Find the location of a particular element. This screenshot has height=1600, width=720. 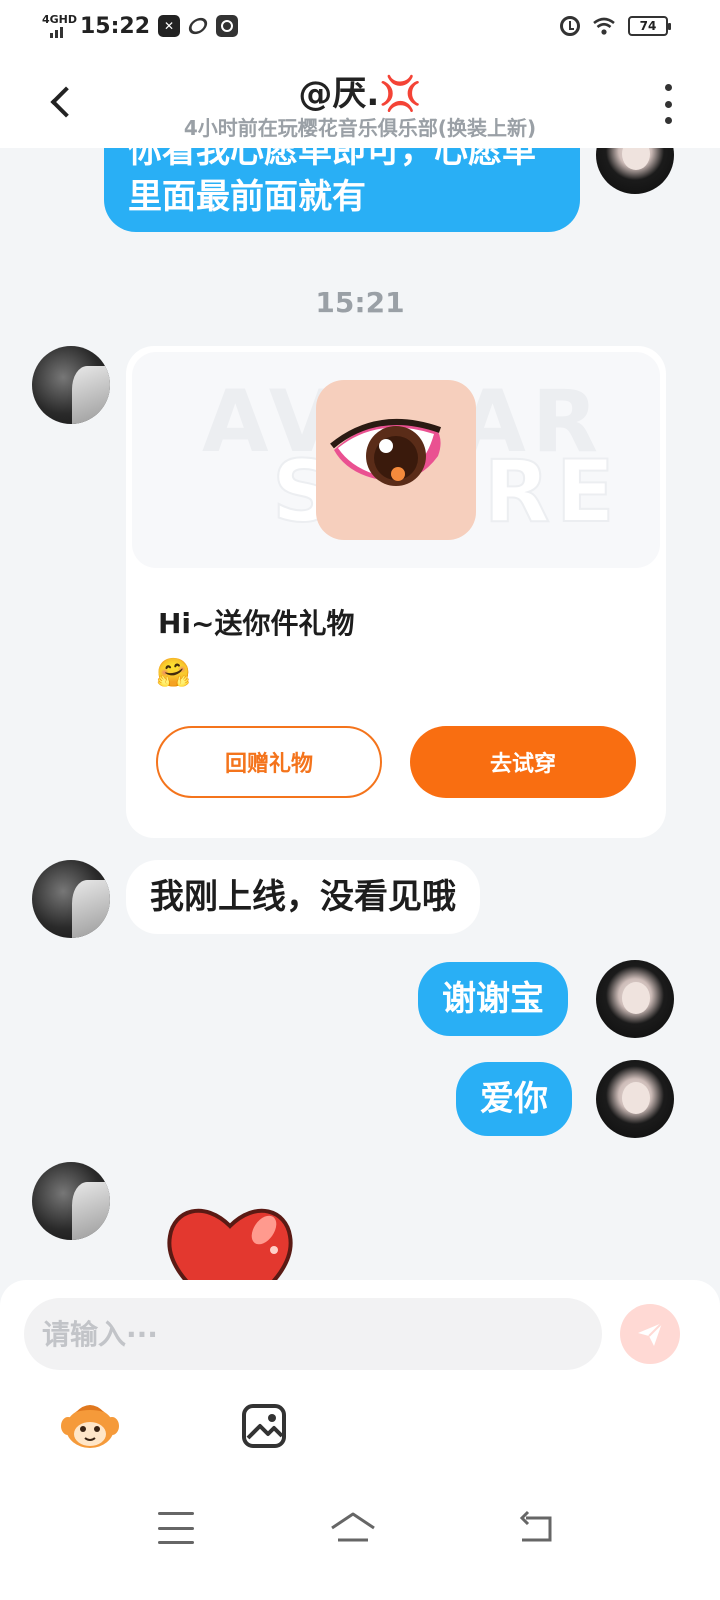

status-left: 4GHD 15:22 ✕ is located at coordinates (140, 26).